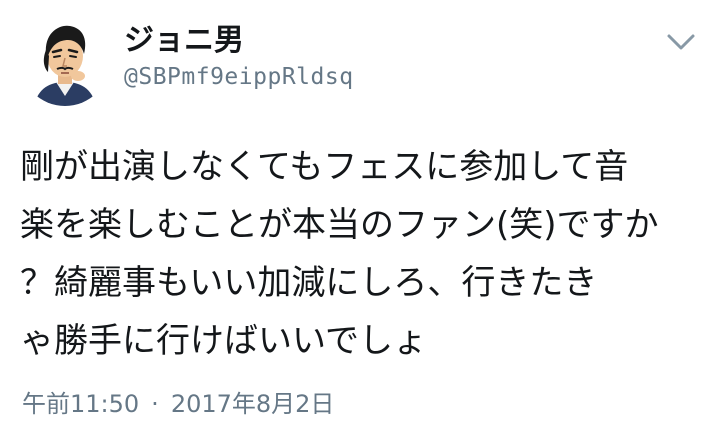 The width and height of the screenshot is (720, 439). Describe the element at coordinates (309, 283) in the screenshot. I see `tweet-text-line: ？綺麗事もいい加減にしろ、行きたき` at that location.